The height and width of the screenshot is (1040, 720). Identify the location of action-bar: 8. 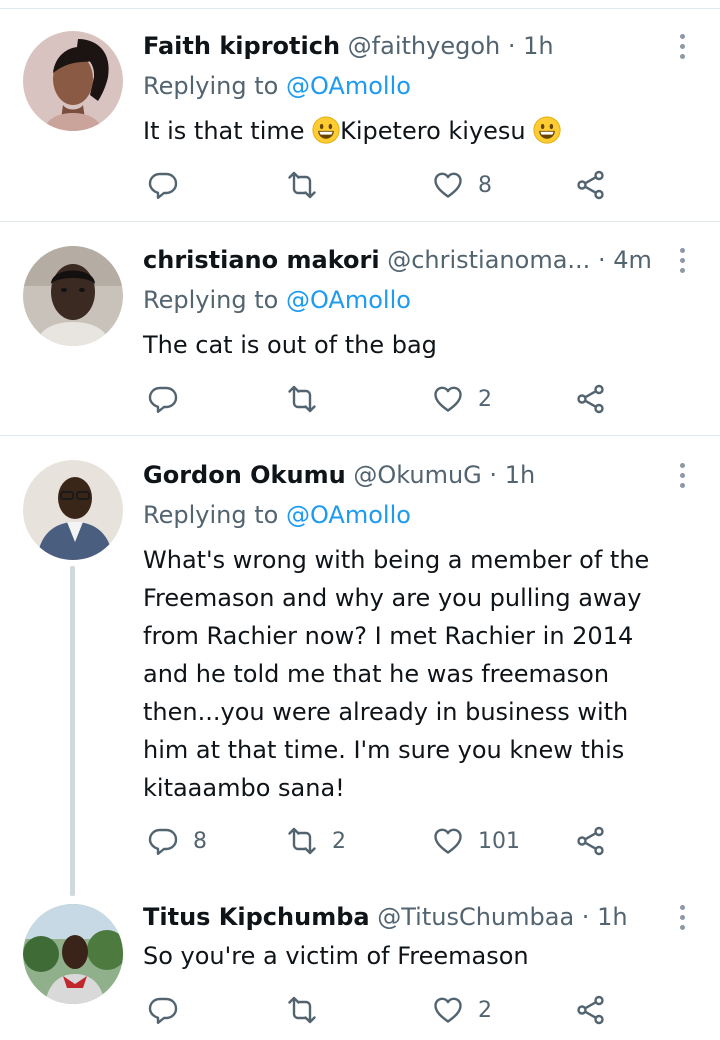
(383, 185).